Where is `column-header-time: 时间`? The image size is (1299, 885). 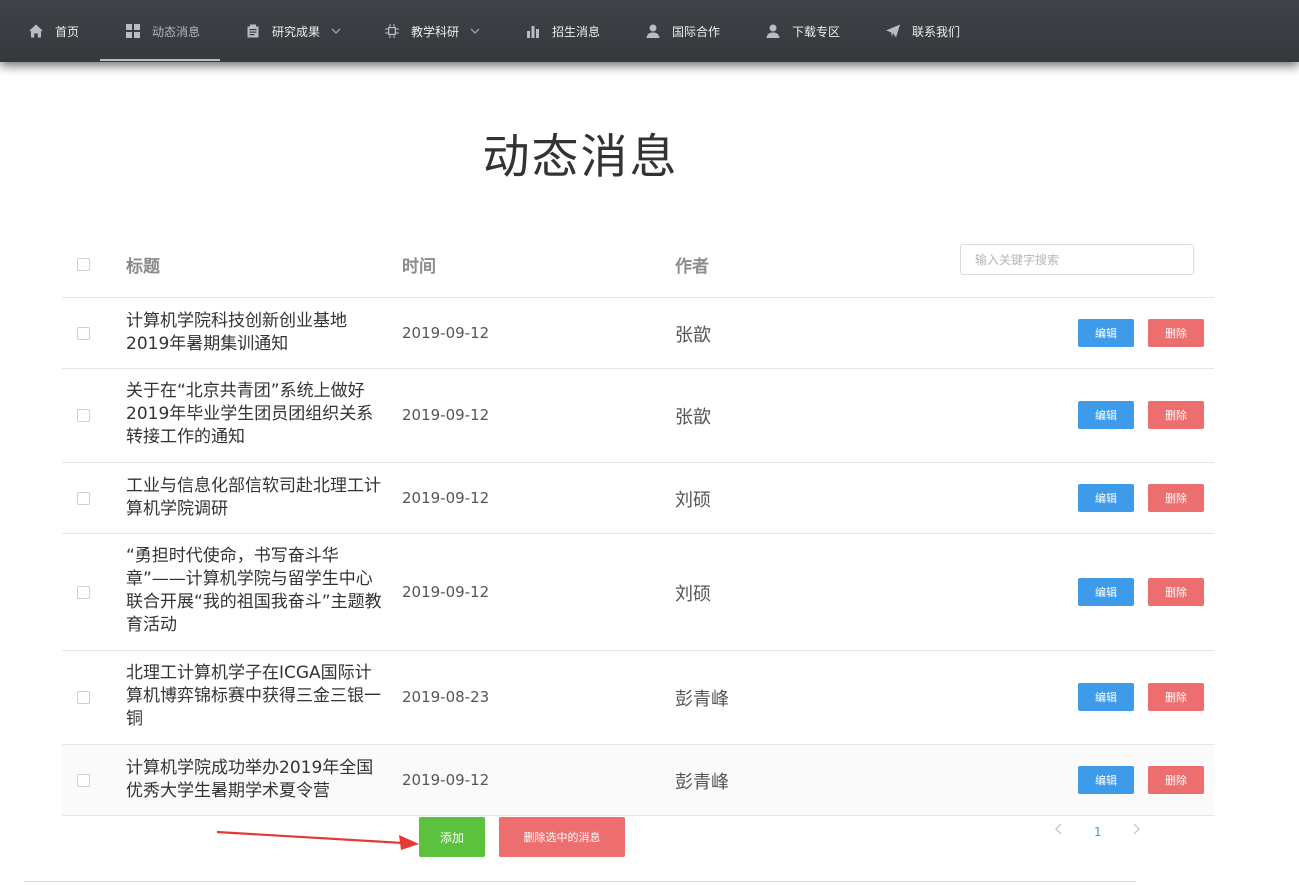 column-header-time: 时间 is located at coordinates (419, 267).